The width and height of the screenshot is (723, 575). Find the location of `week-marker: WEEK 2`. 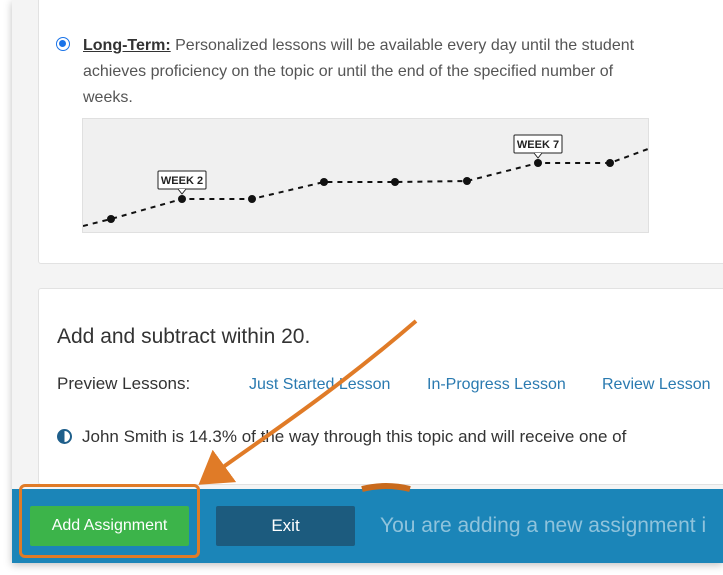

week-marker: WEEK 2 is located at coordinates (182, 182).